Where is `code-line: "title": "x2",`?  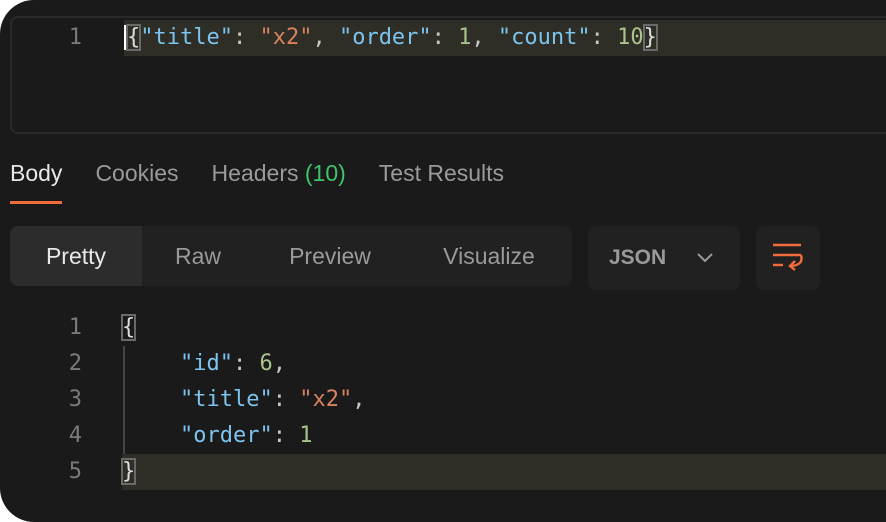 code-line: "title": "x2", is located at coordinates (272, 400).